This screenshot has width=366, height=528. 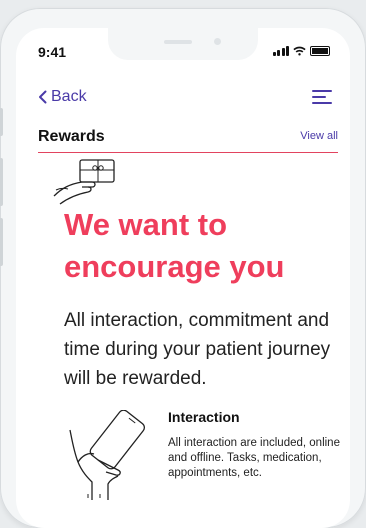 I want to click on wifi-icon, so click(x=299, y=51).